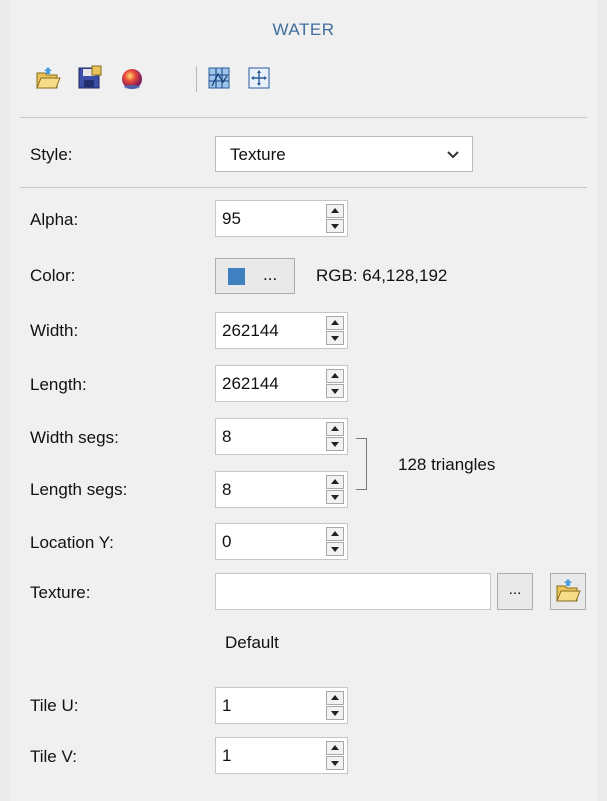 This screenshot has height=801, width=607. What do you see at coordinates (252, 642) in the screenshot?
I see `texture-default-text: Default` at bounding box center [252, 642].